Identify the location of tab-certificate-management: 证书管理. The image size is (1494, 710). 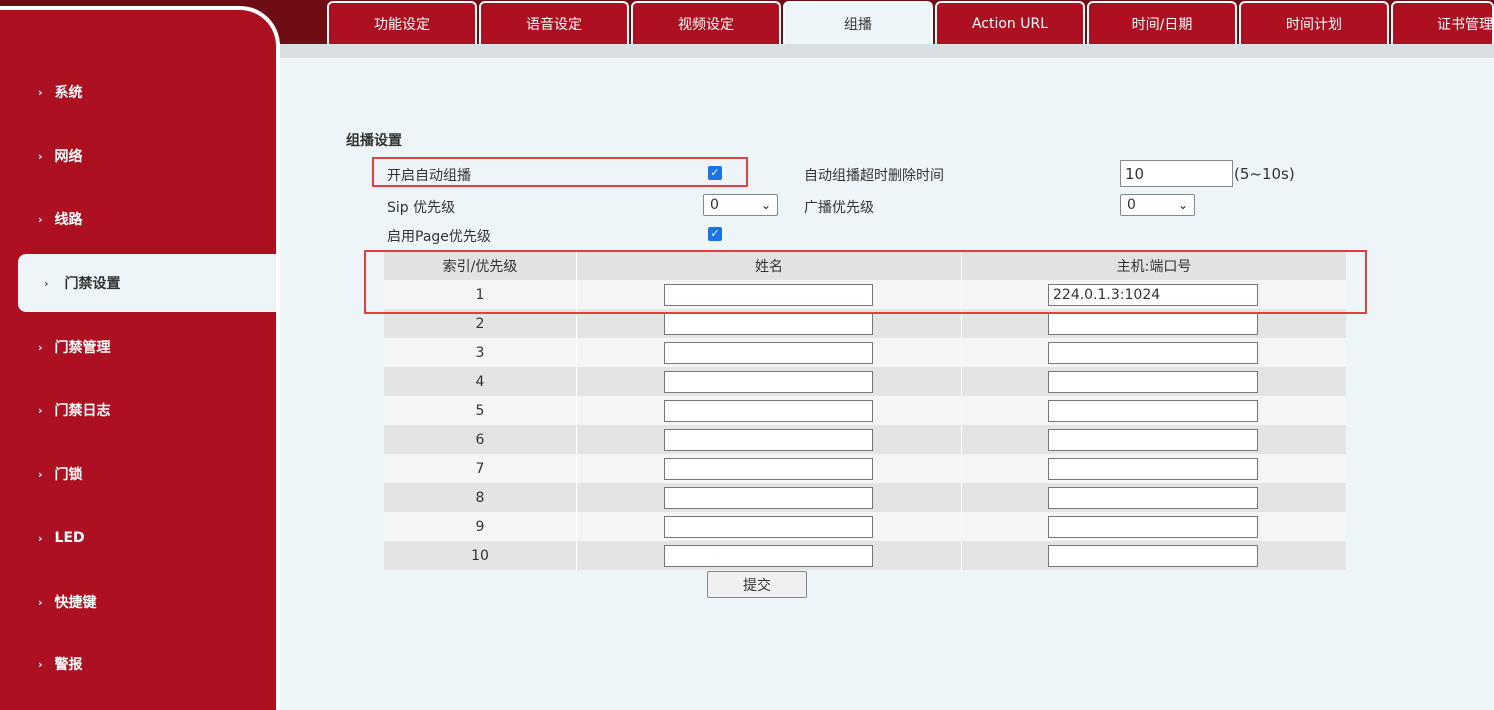
(1442, 22).